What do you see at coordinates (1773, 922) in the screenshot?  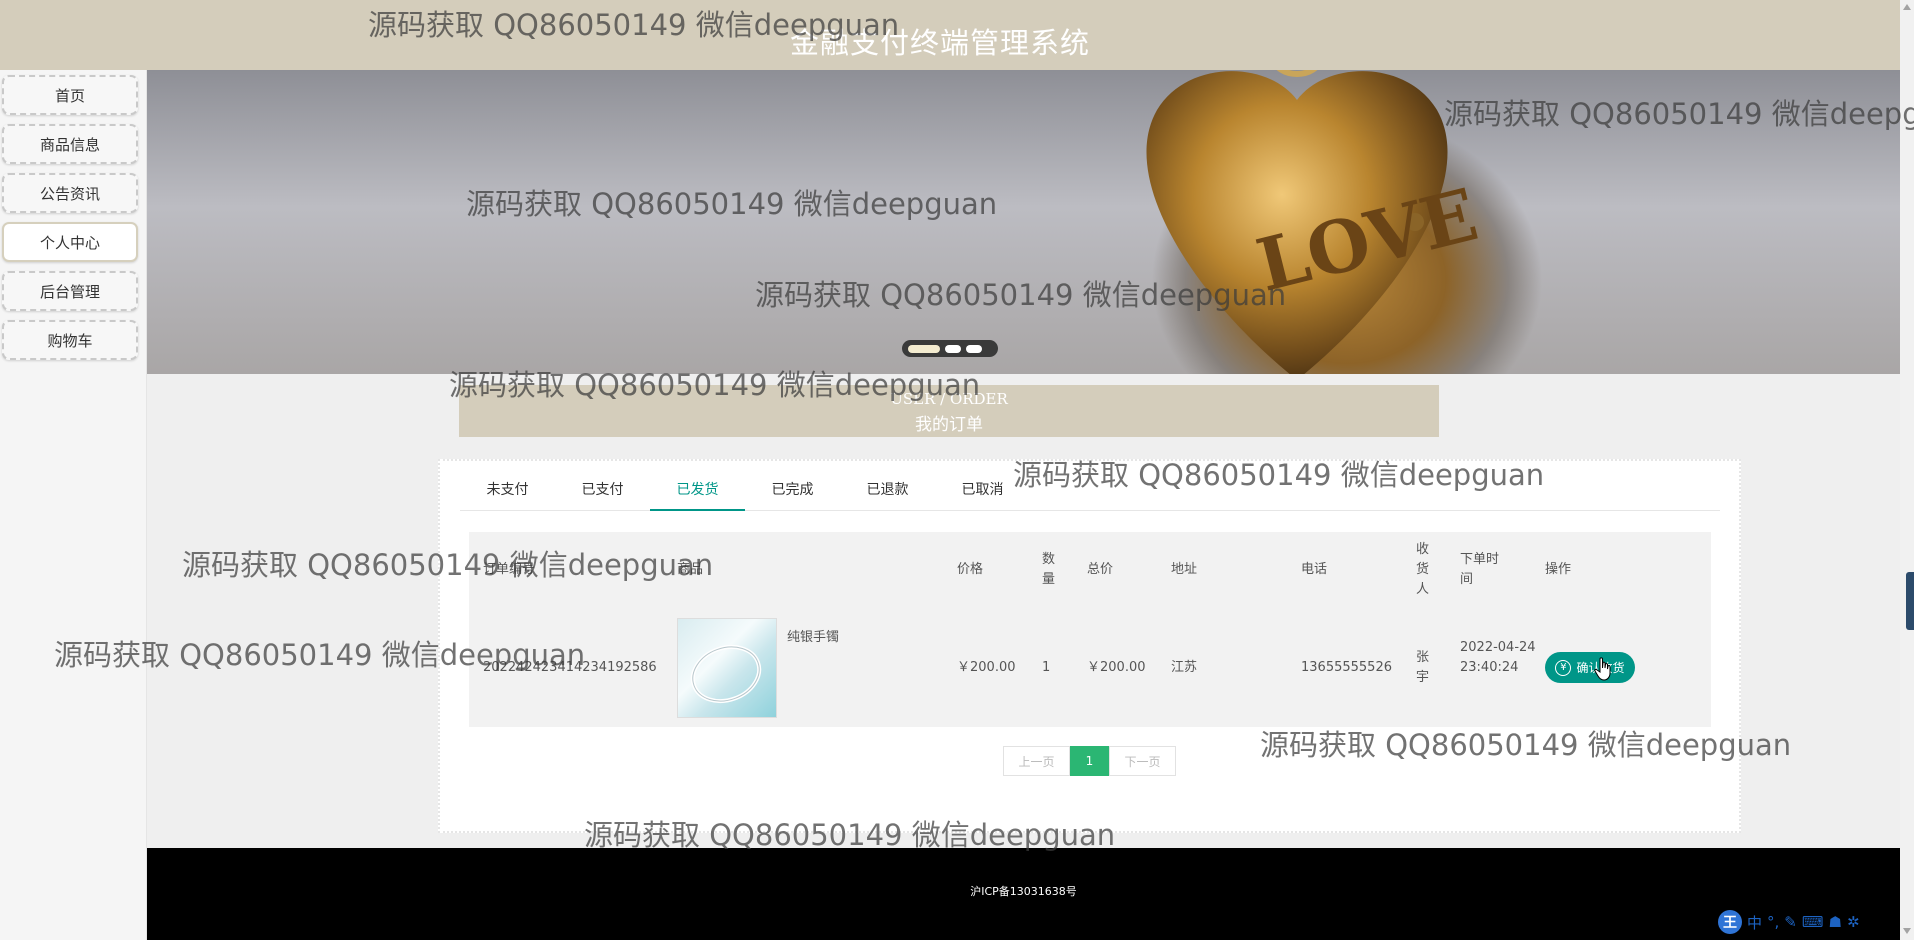 I see `ime-punctuation-icon: °,` at bounding box center [1773, 922].